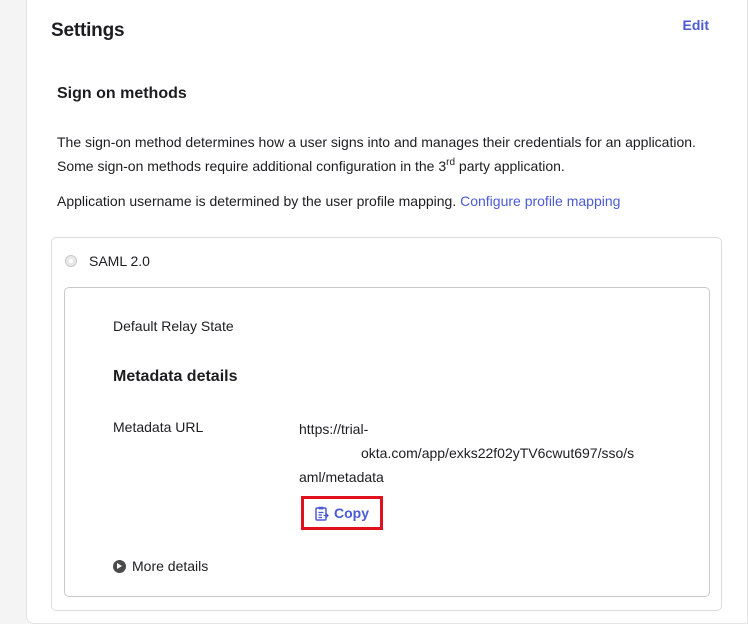 This screenshot has height=624, width=748. Describe the element at coordinates (540, 201) in the screenshot. I see `configure-profile-mapping-link: Configure profile mapping` at that location.